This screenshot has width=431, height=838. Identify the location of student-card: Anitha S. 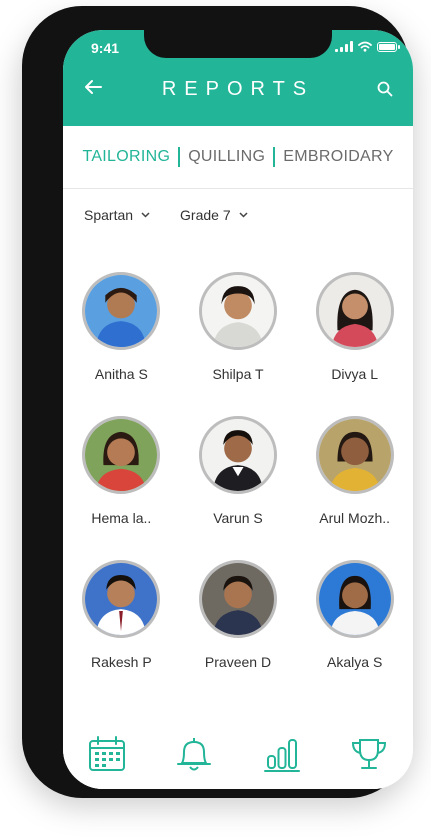
(121, 327).